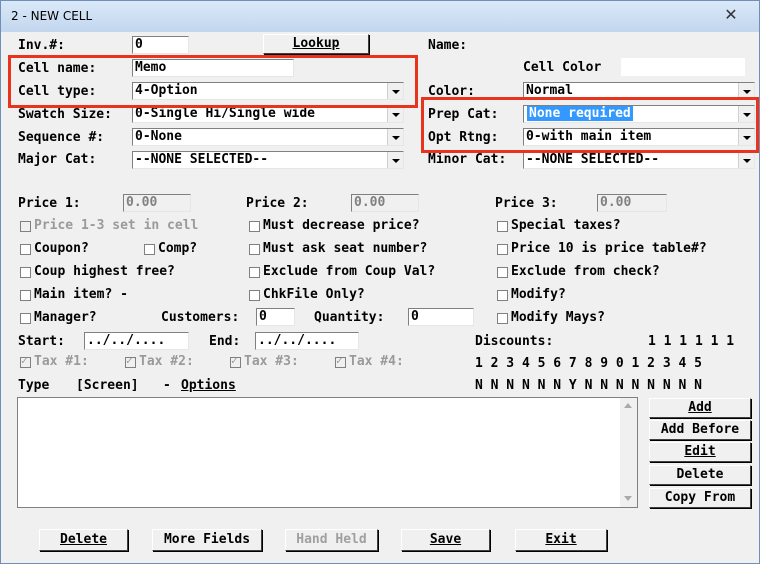  Describe the element at coordinates (235, 361) in the screenshot. I see `tax3-checkbox` at that location.